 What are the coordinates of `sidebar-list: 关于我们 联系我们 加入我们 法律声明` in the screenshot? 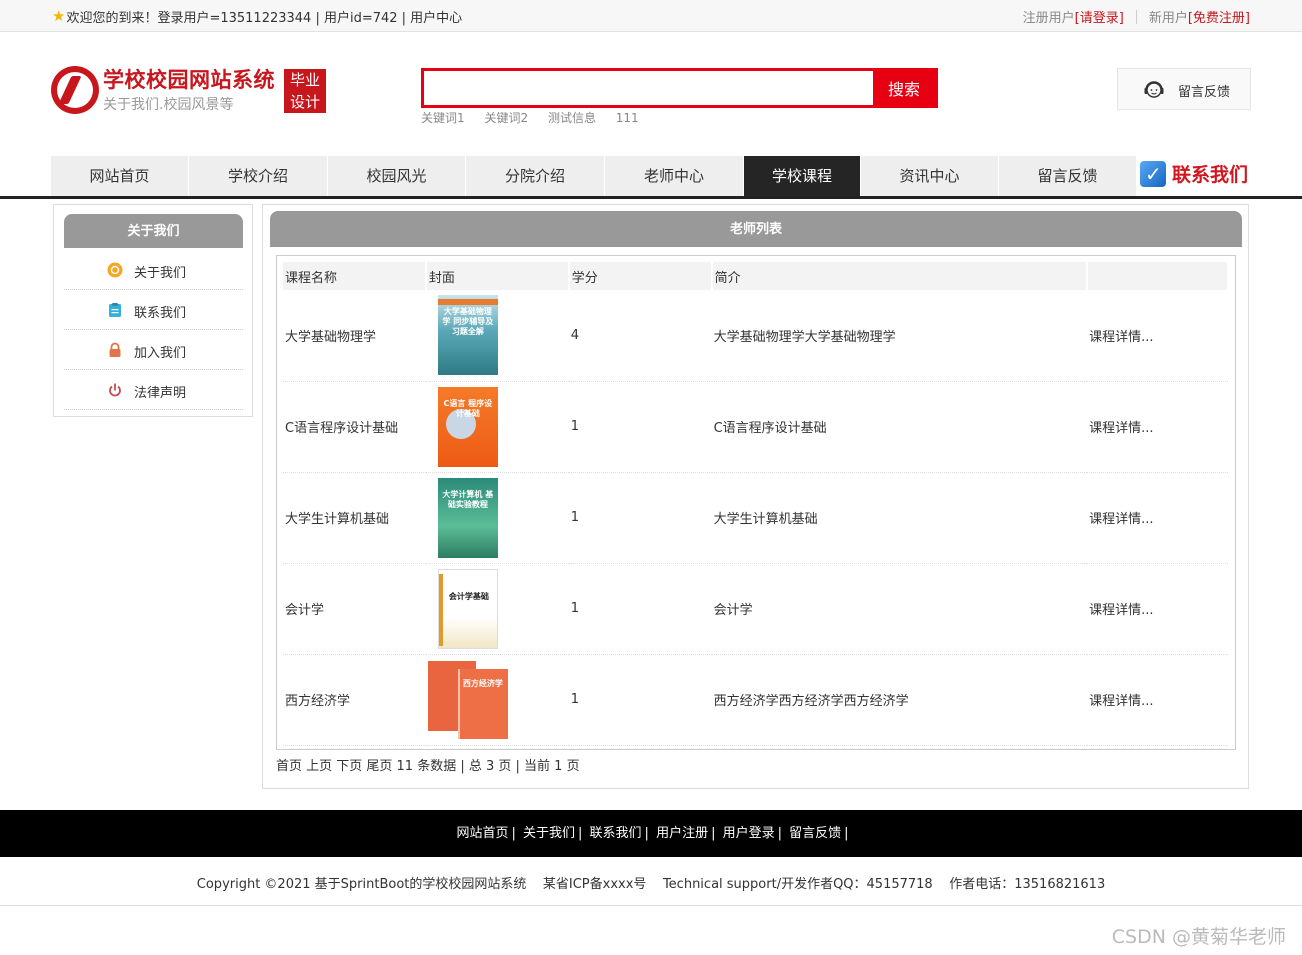 It's located at (153, 330).